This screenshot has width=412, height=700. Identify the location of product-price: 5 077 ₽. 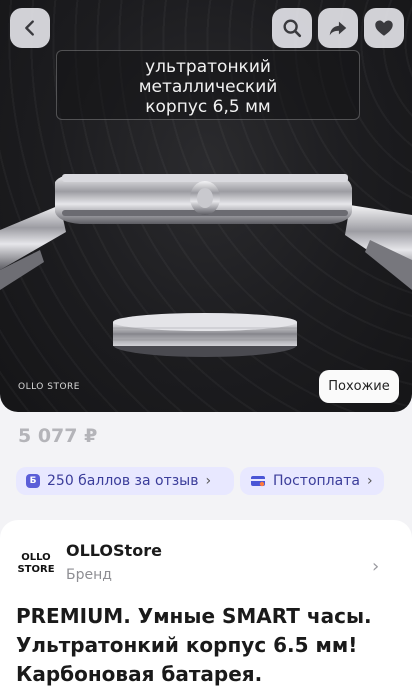
(58, 436).